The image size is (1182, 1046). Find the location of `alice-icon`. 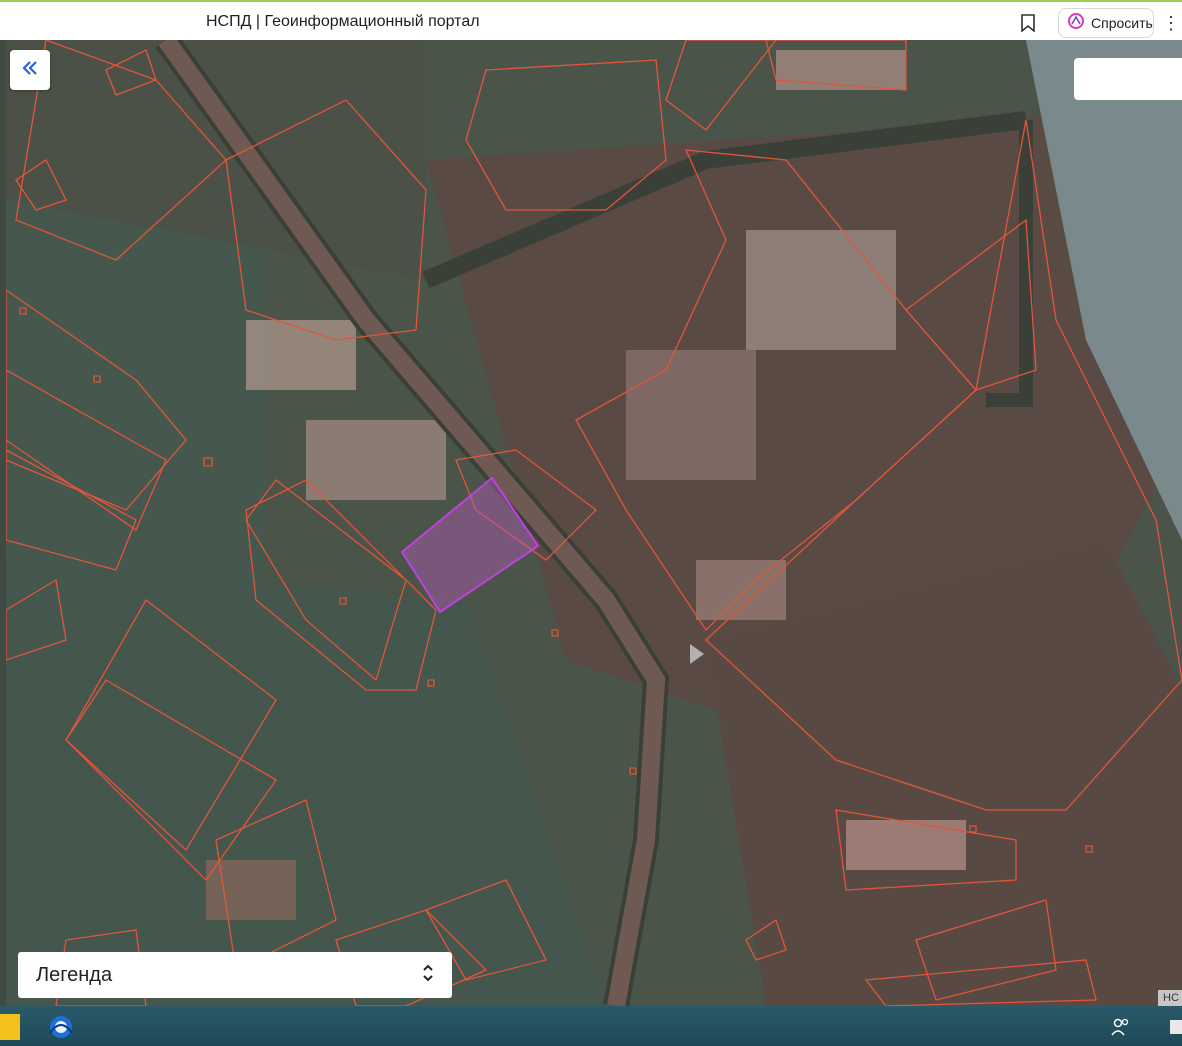

alice-icon is located at coordinates (1076, 23).